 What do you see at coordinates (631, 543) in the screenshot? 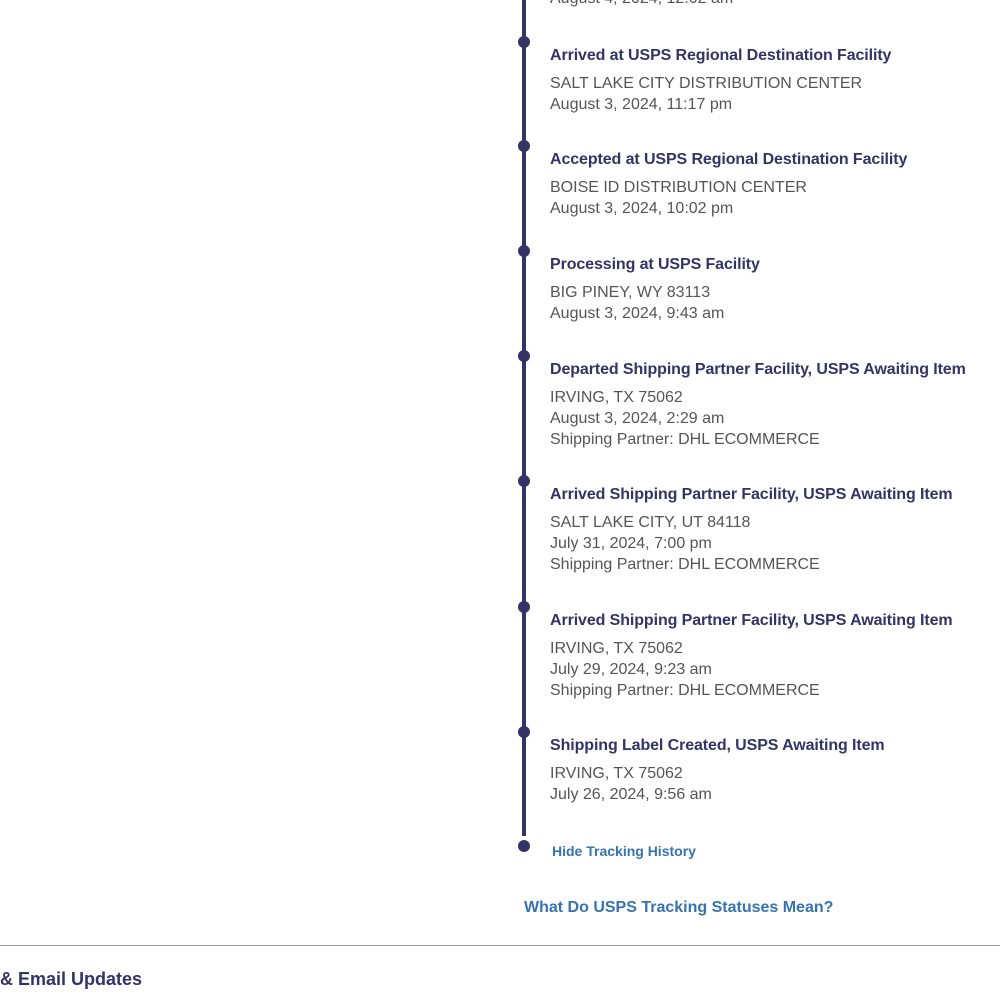
I see `event-datetime: July 31, 2024, 7:00 pm` at bounding box center [631, 543].